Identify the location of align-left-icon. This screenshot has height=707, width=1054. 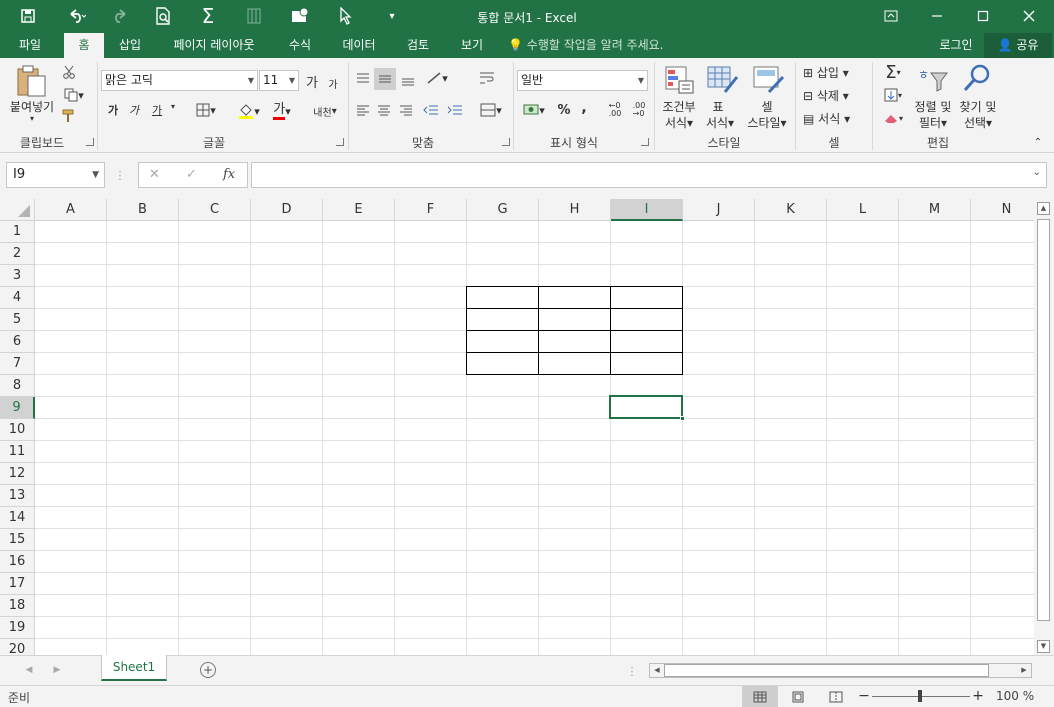
(363, 110).